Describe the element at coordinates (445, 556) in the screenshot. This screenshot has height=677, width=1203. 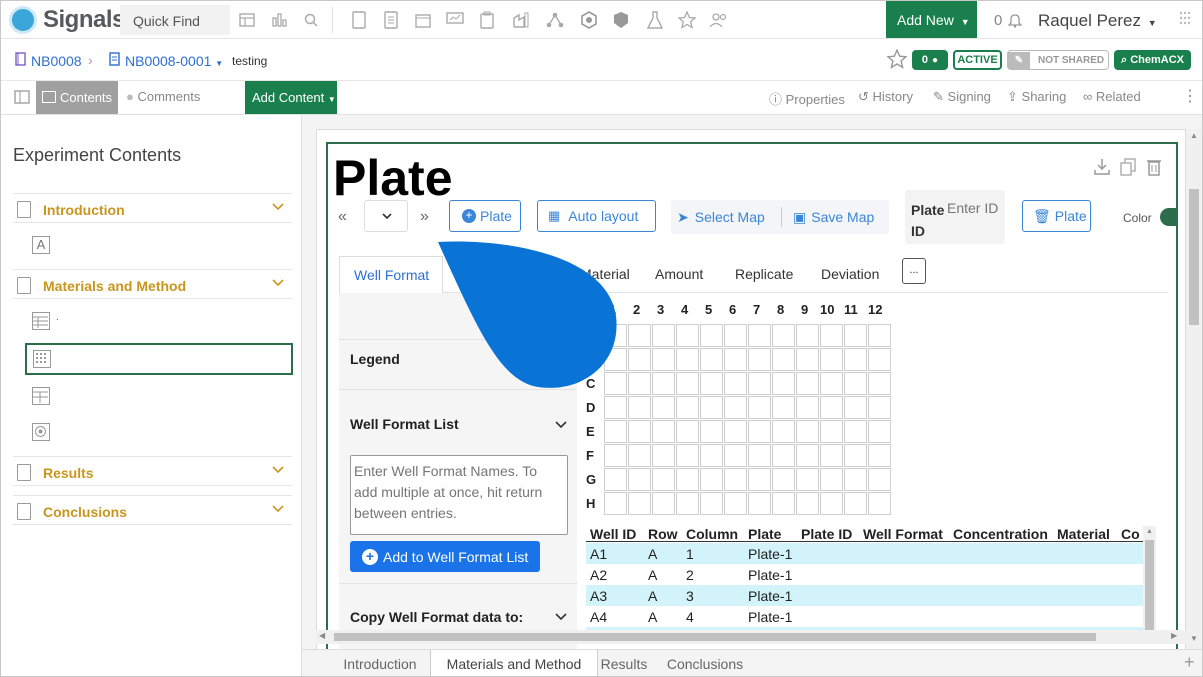
I see `add-to-well-format-list-button: + Add to Well Format List` at that location.